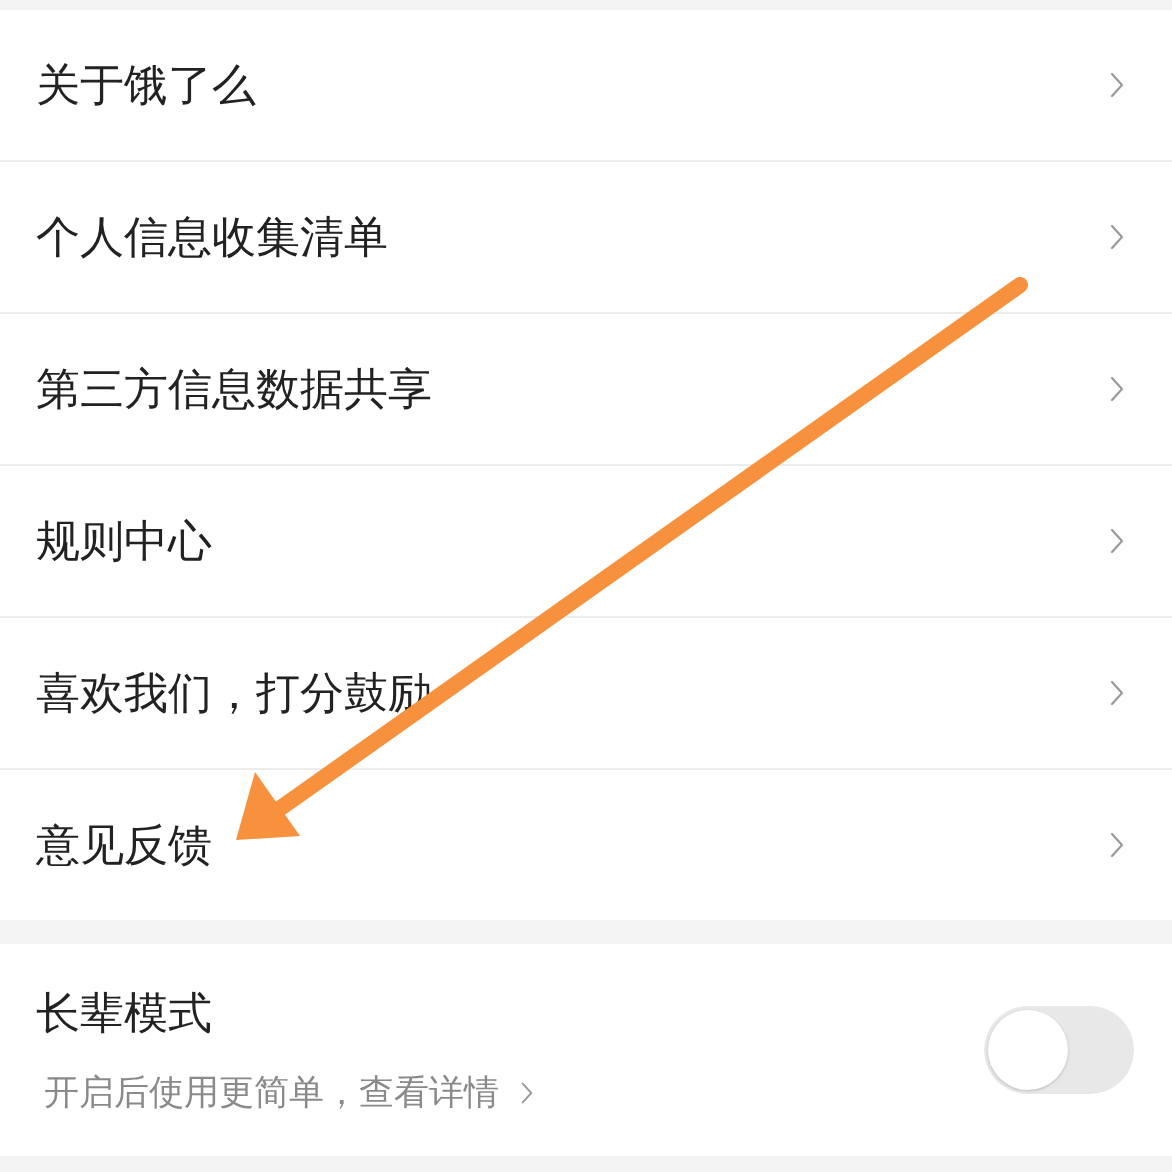  I want to click on menu-item: 第三方信息数据共享, so click(586, 390).